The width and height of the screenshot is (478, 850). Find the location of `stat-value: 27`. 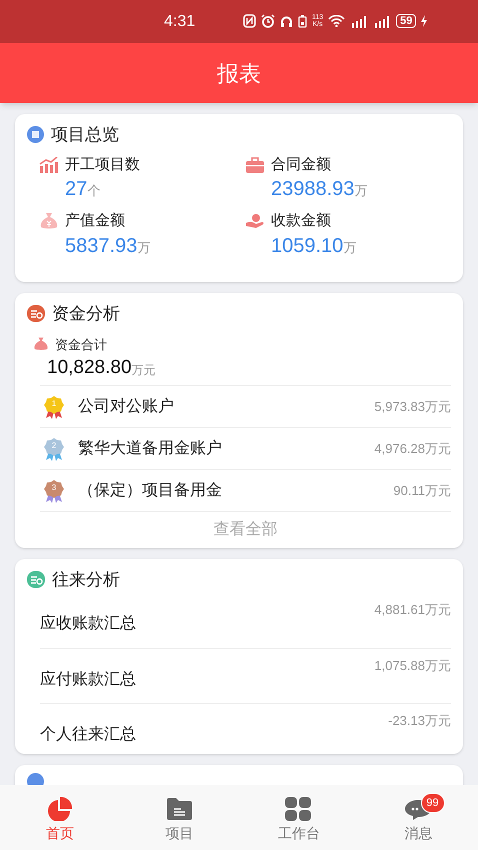

stat-value: 27 is located at coordinates (76, 189).